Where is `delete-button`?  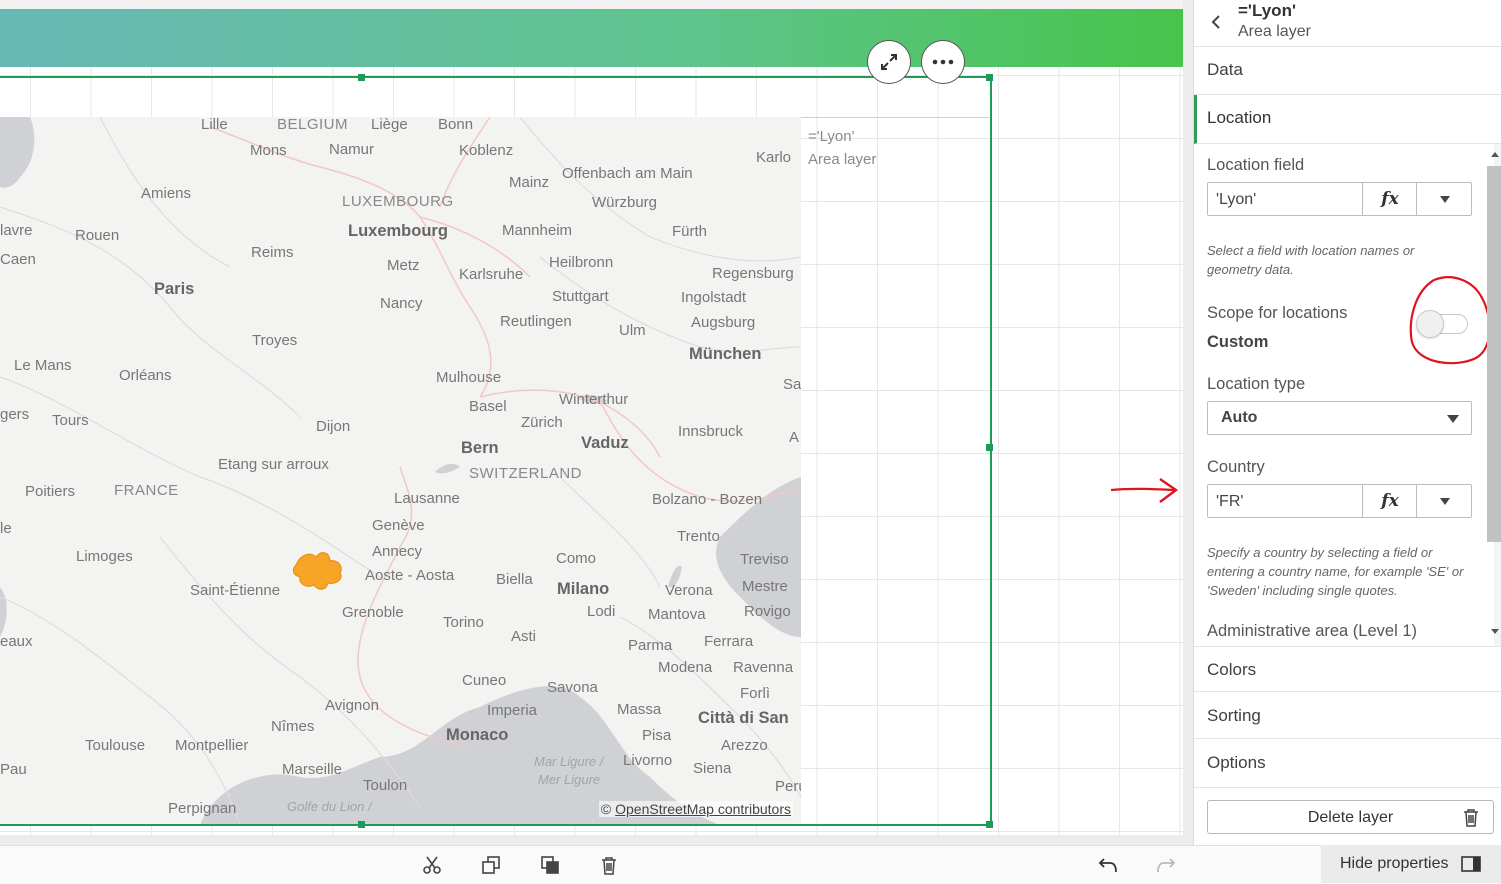
delete-button is located at coordinates (609, 865).